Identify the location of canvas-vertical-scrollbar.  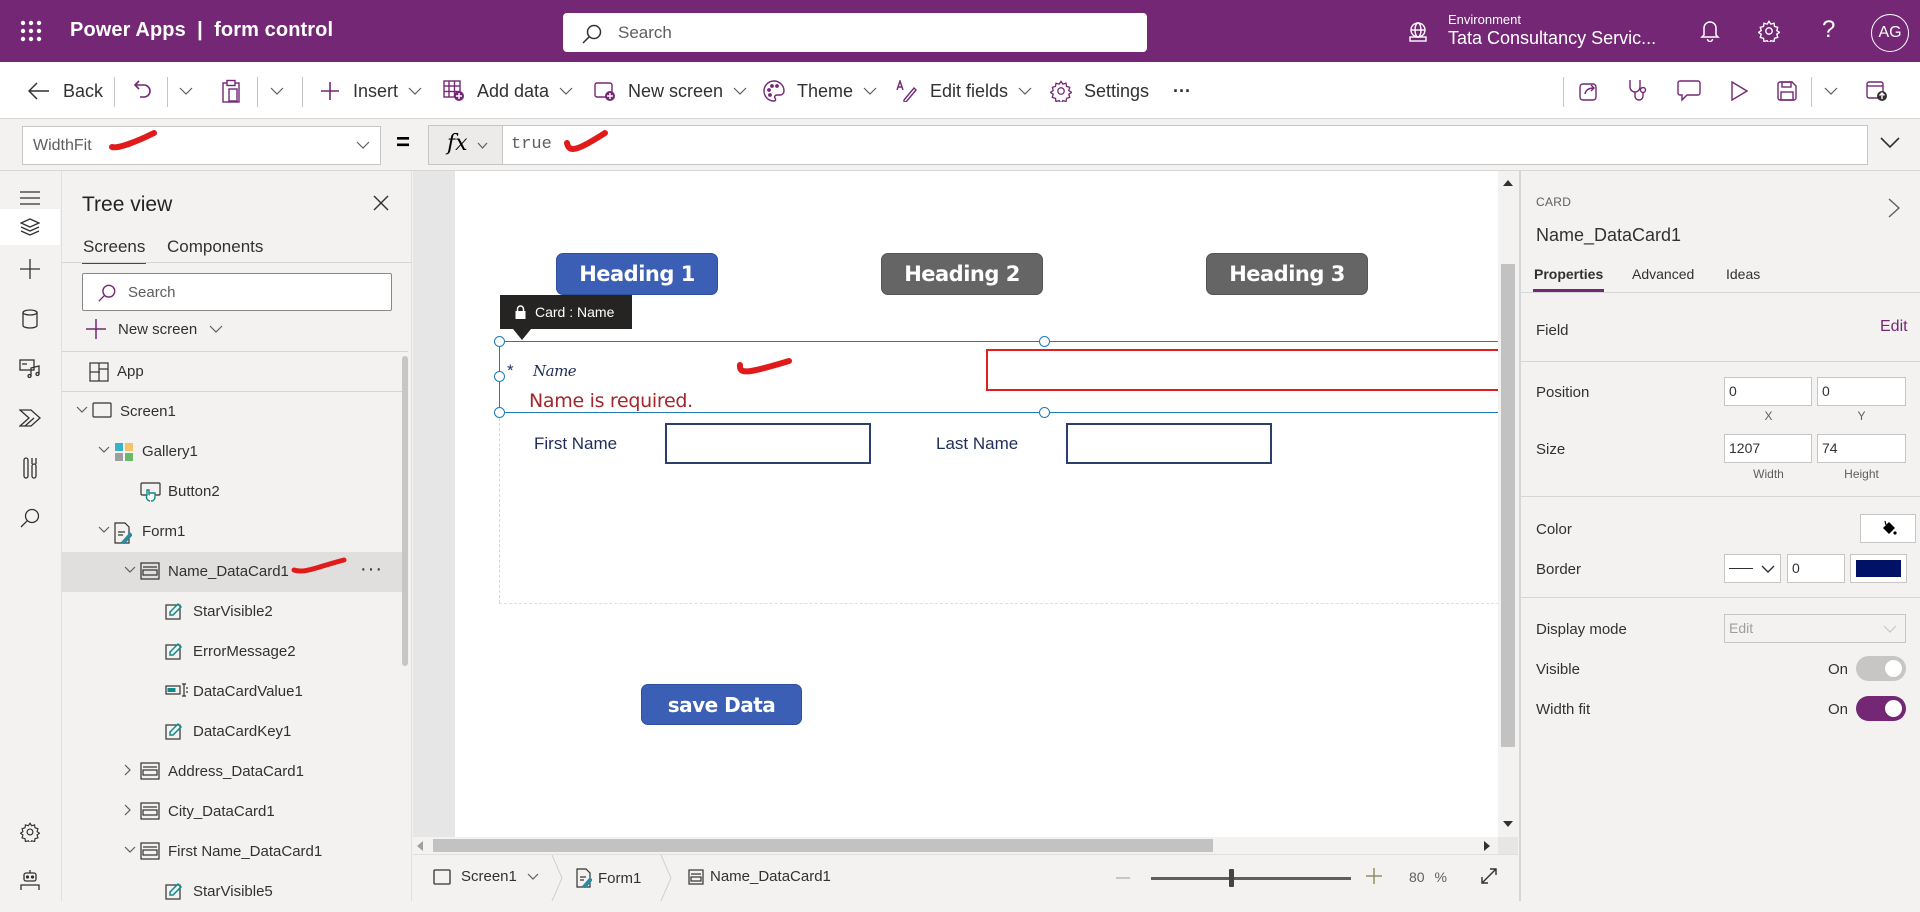
(1508, 504).